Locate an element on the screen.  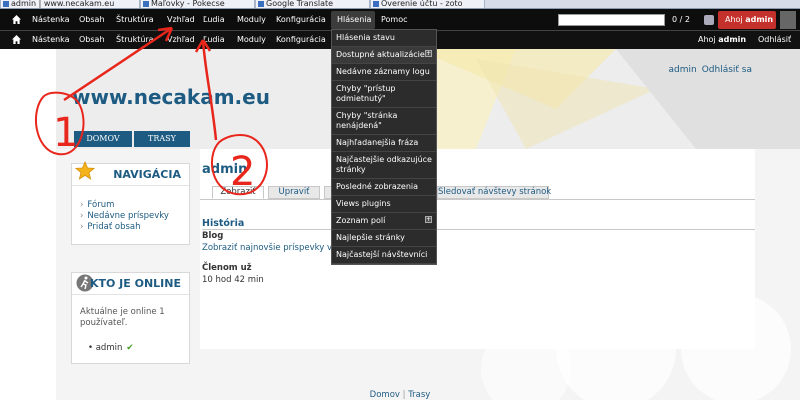
star-icon is located at coordinates (85, 170).